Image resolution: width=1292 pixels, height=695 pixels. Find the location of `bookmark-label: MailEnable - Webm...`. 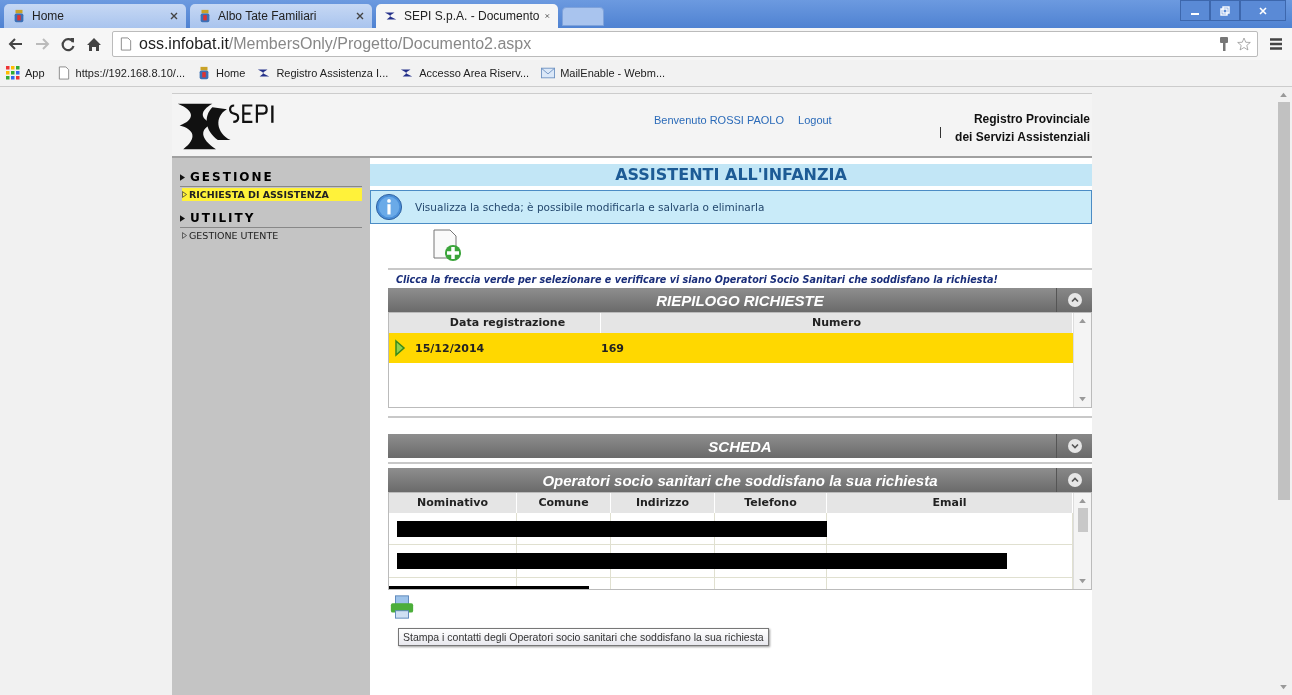

bookmark-label: MailEnable - Webm... is located at coordinates (613, 73).